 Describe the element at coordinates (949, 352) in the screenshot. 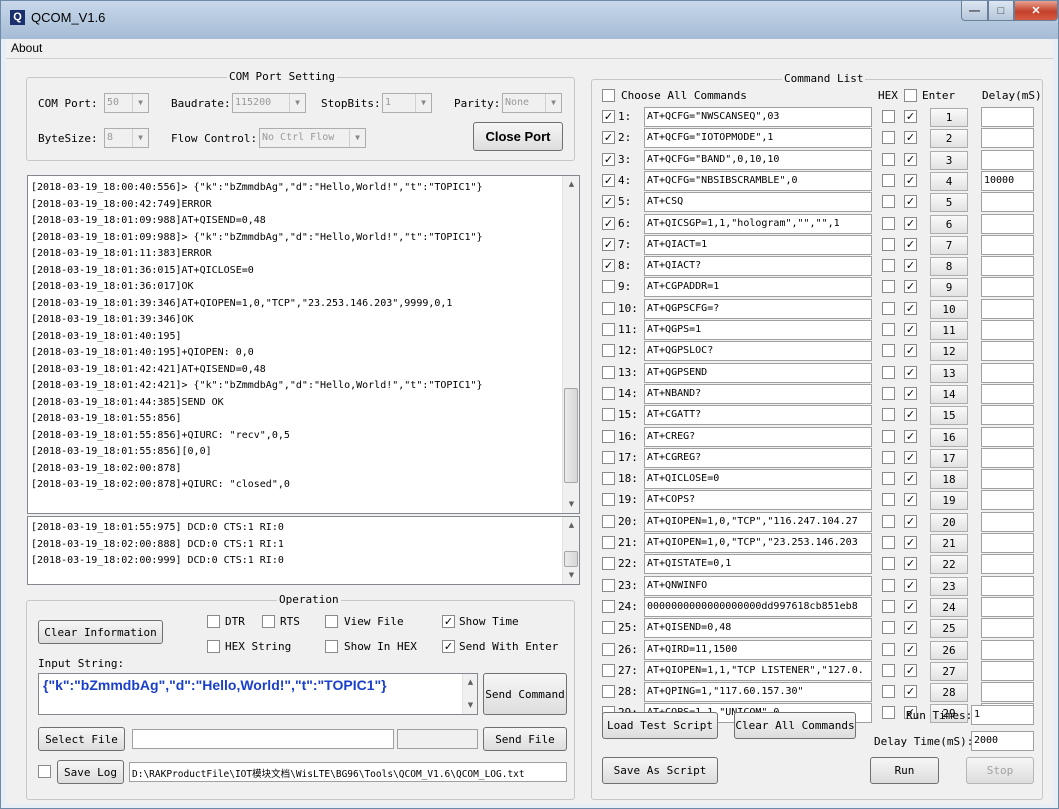

I see `command-send-button: 12` at that location.